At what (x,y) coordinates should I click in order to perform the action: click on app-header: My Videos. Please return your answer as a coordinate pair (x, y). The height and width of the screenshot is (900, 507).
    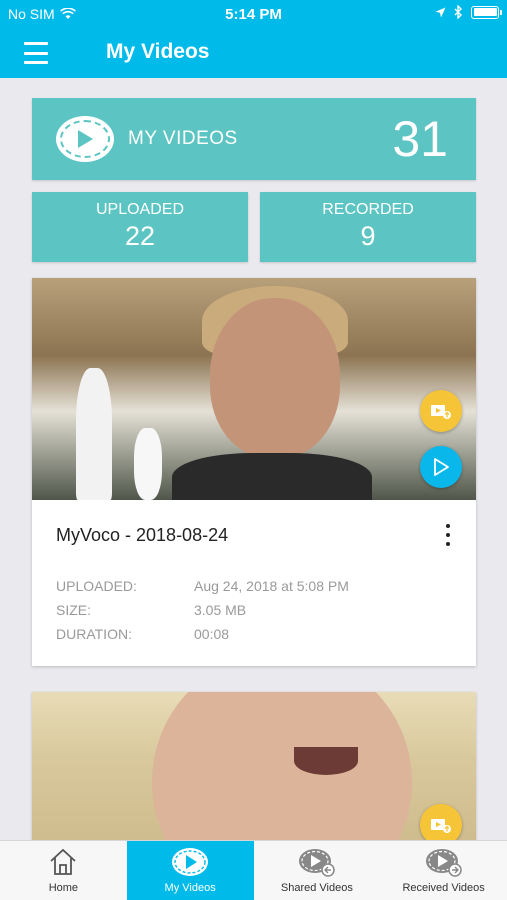
    Looking at the image, I should click on (253, 54).